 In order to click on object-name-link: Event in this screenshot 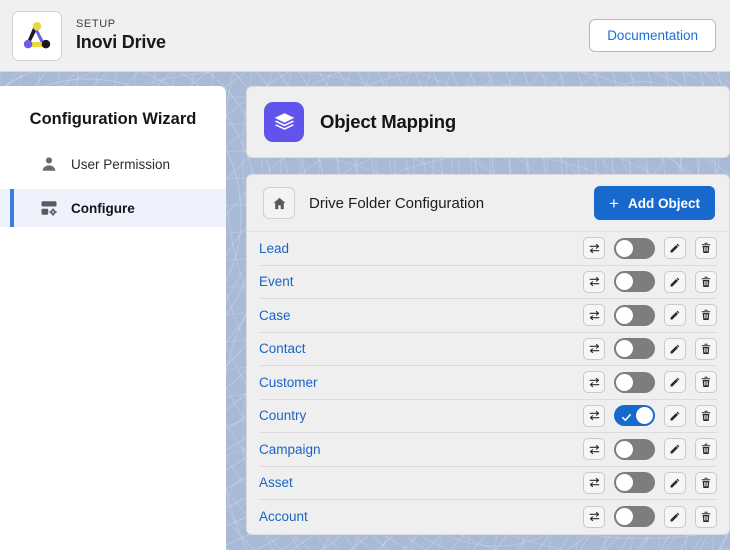, I will do `click(276, 281)`.